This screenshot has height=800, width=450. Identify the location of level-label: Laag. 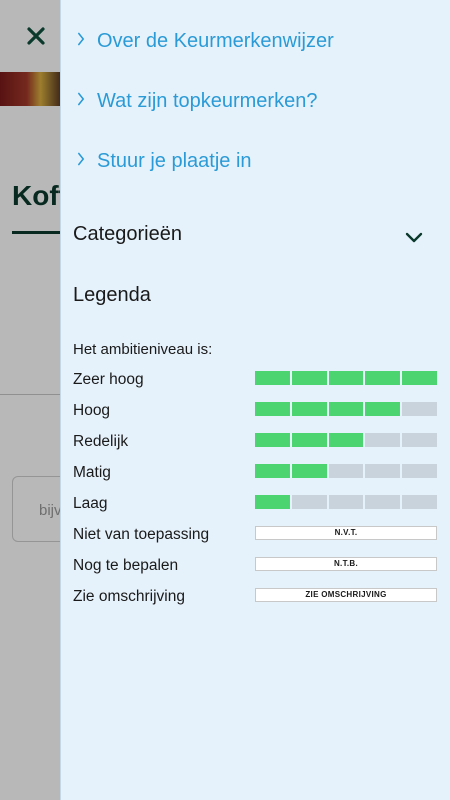
(90, 503).